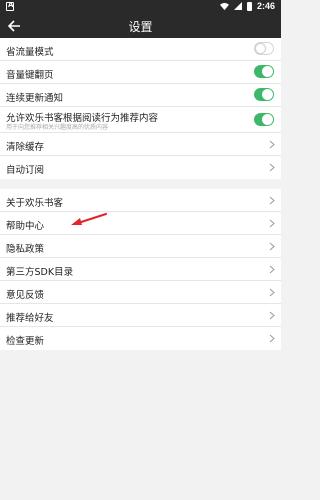 The image size is (320, 500). I want to click on settings-row: 意见反馈, so click(140, 292).